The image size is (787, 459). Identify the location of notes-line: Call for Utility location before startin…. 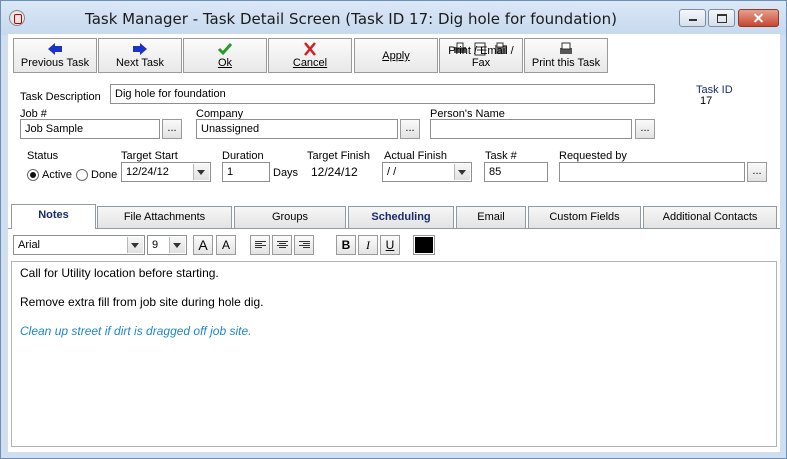
(119, 273).